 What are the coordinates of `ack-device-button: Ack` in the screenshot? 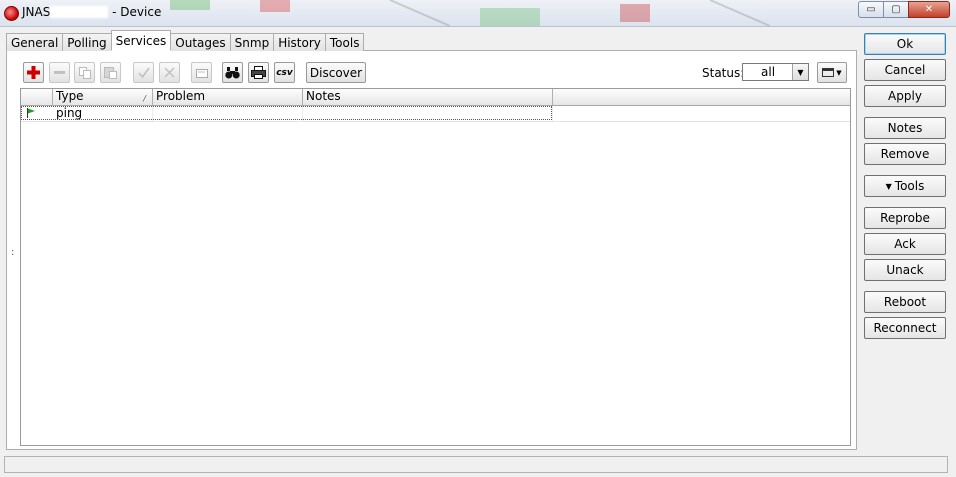 It's located at (905, 244).